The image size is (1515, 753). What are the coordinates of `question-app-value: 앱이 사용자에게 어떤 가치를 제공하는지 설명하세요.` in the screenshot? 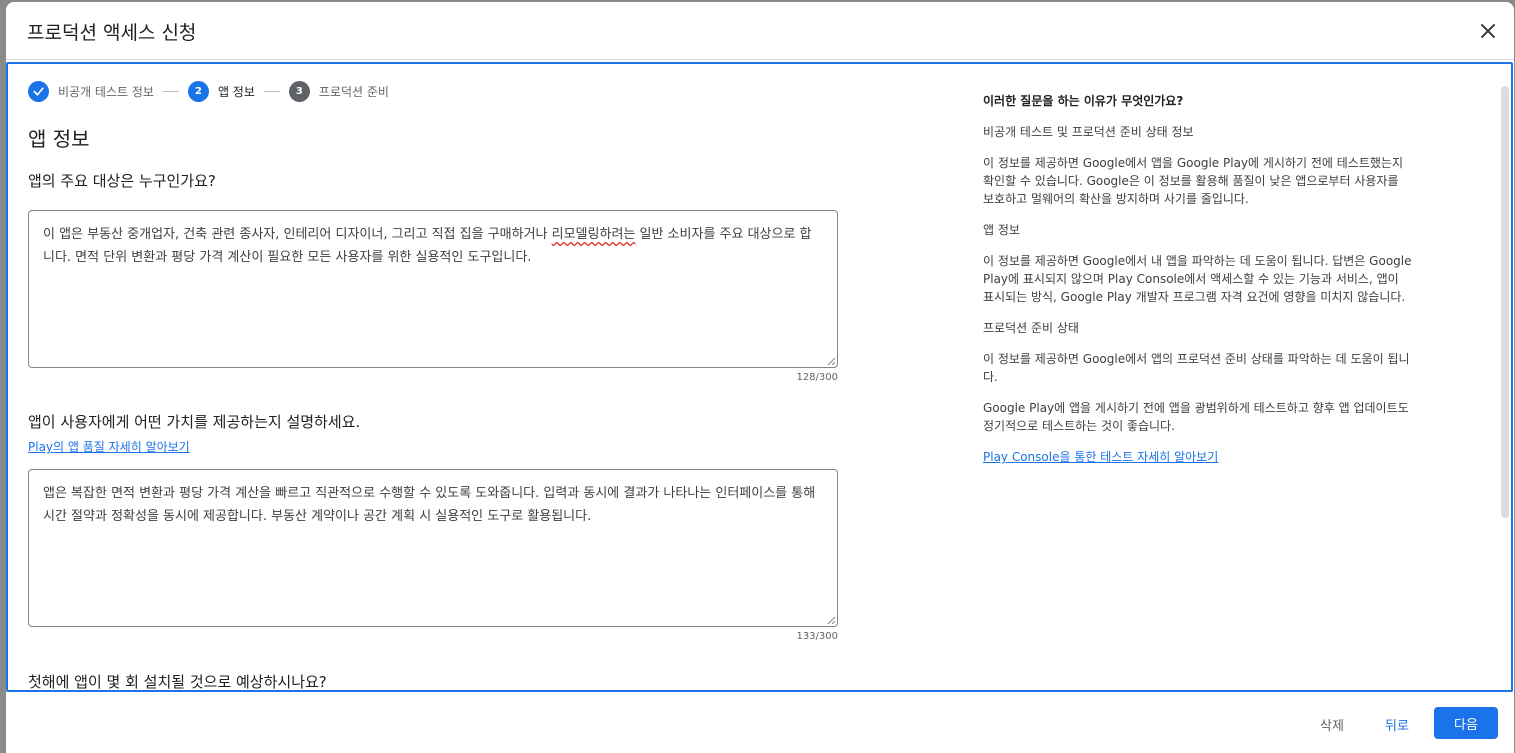 It's located at (194, 422).